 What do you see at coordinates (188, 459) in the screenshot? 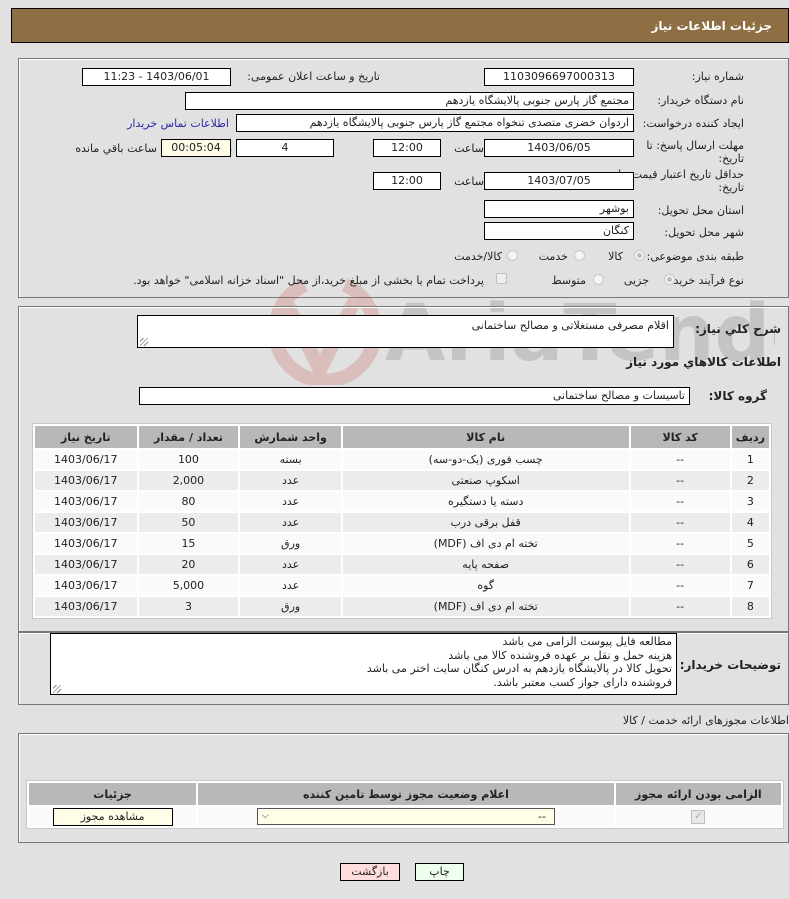
I see `quantity-cell: 100` at bounding box center [188, 459].